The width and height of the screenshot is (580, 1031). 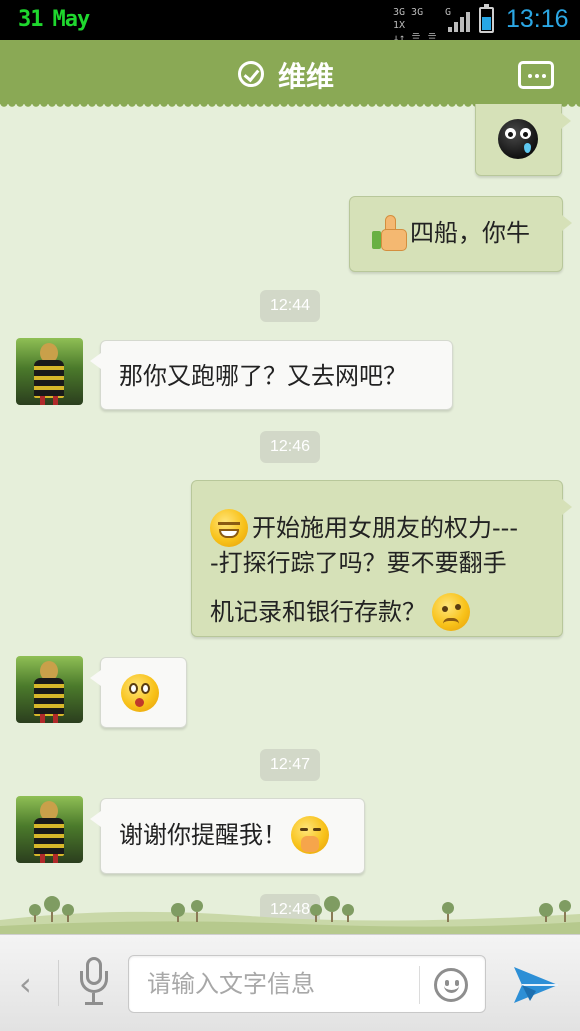 What do you see at coordinates (277, 984) in the screenshot?
I see `message-input` at bounding box center [277, 984].